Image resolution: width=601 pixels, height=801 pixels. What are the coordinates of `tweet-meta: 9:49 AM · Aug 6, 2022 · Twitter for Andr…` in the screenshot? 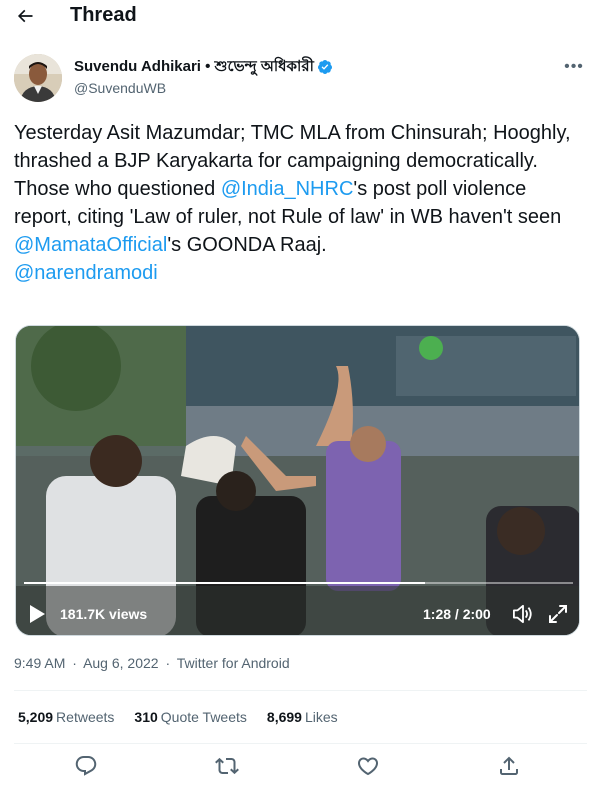 It's located at (152, 663).